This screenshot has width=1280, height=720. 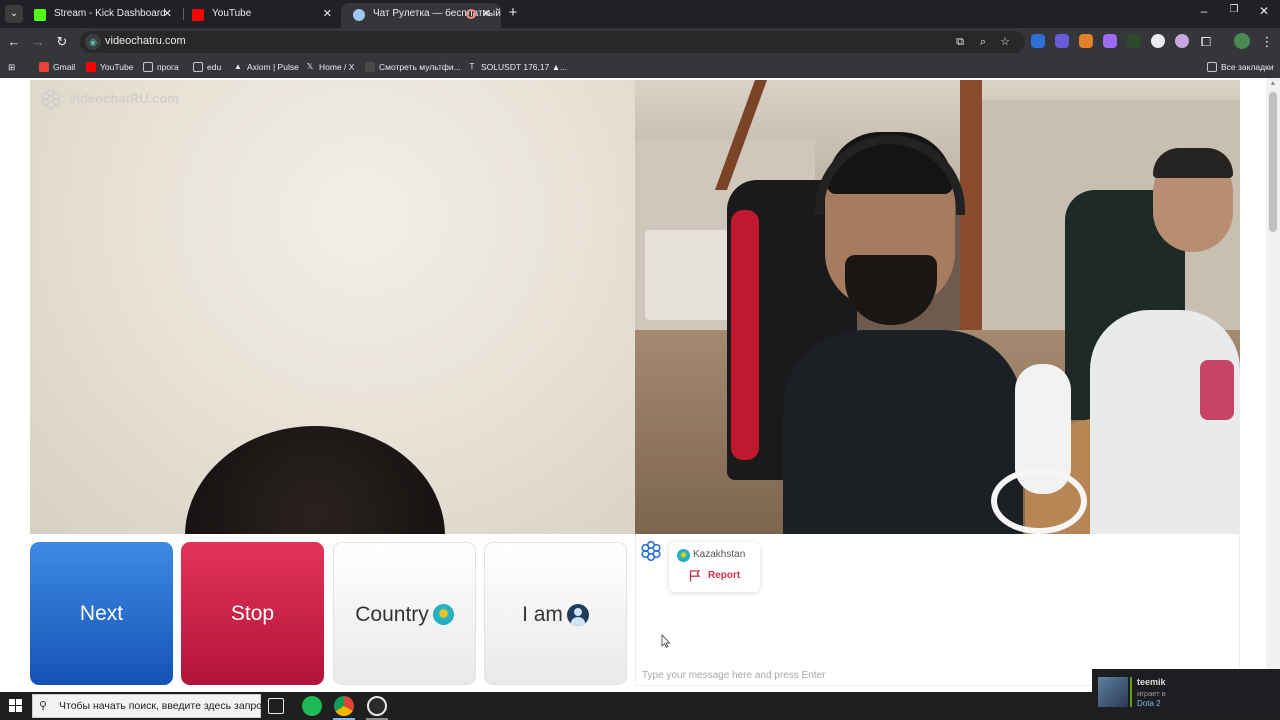 What do you see at coordinates (370, 67) in the screenshot?
I see `site-icon` at bounding box center [370, 67].